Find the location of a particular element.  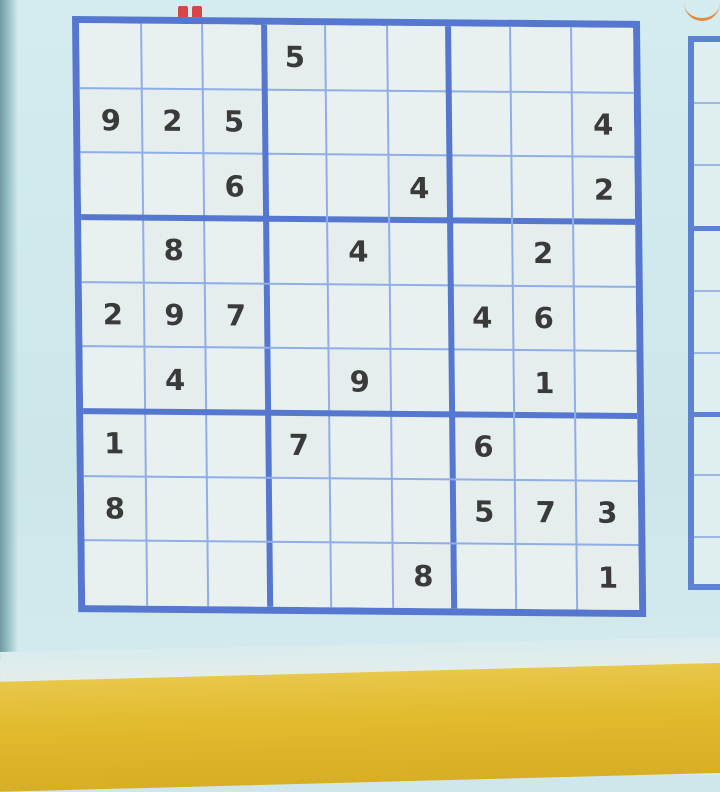

sudoku-cell-given: 3 is located at coordinates (607, 513).